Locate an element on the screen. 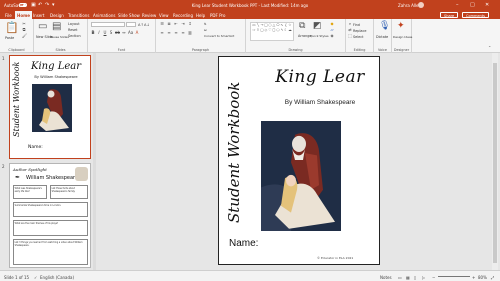  tab-animations: Animations is located at coordinates (104, 15).